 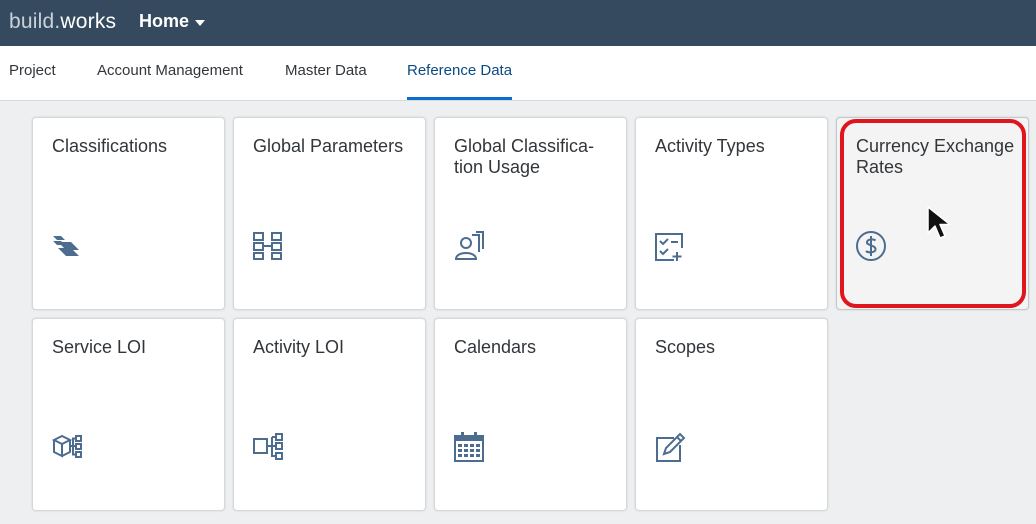 I want to click on caret-down-icon, so click(x=200, y=22).